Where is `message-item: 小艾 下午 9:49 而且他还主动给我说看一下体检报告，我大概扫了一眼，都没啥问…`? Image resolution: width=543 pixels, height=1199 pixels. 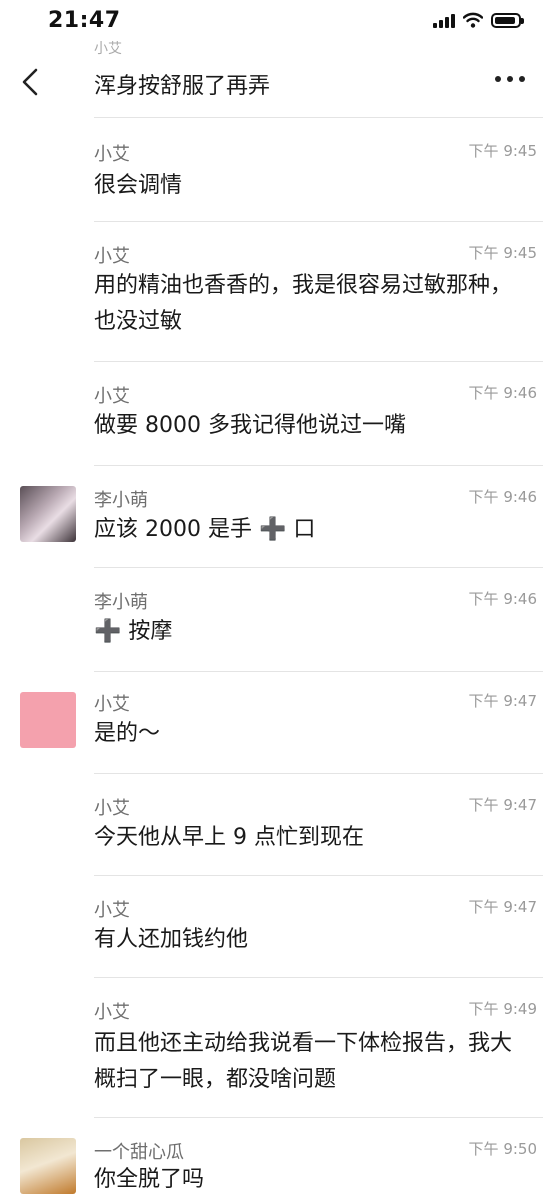
message-item: 小艾 下午 9:49 而且他还主动给我说看一下体检报告，我大概扫了一眼，都没啥问… is located at coordinates (271, 1047).